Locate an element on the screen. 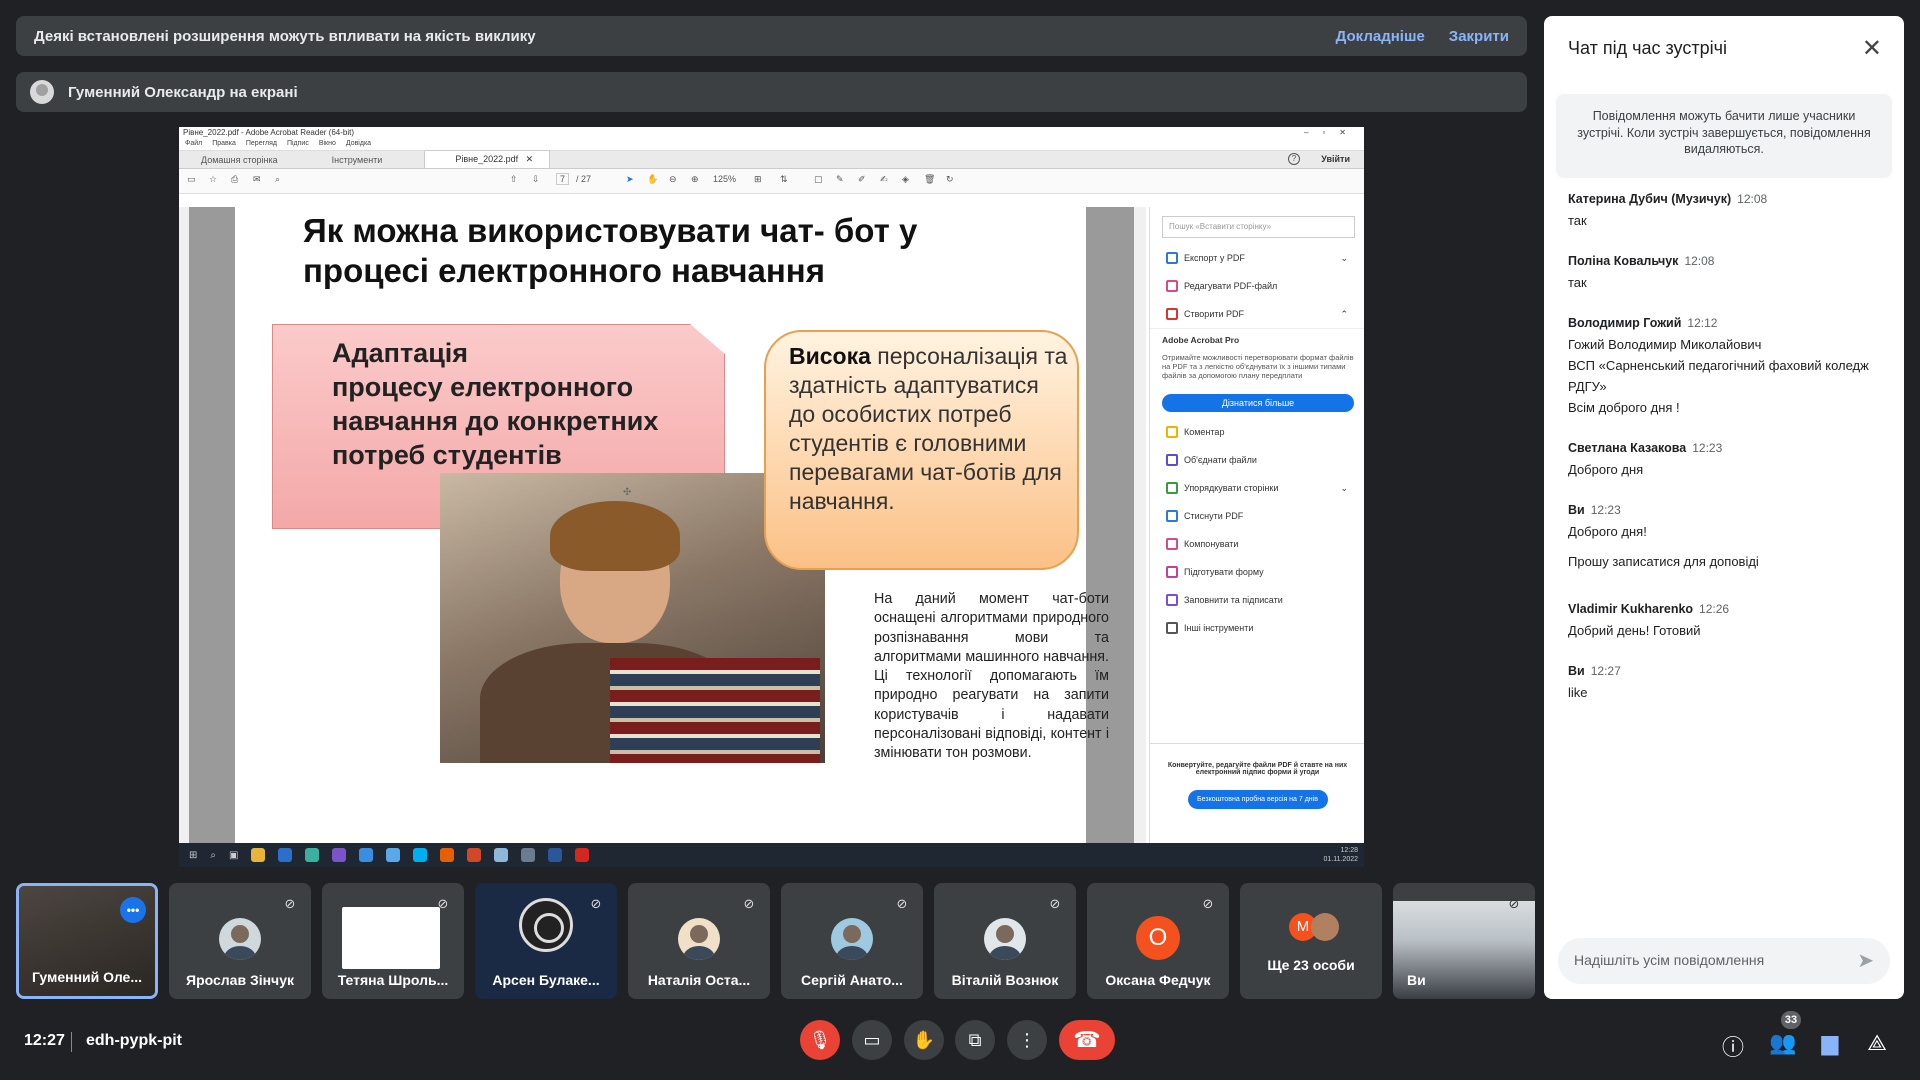 The image size is (1920, 1080). menu-item: Перегляд is located at coordinates (261, 145).